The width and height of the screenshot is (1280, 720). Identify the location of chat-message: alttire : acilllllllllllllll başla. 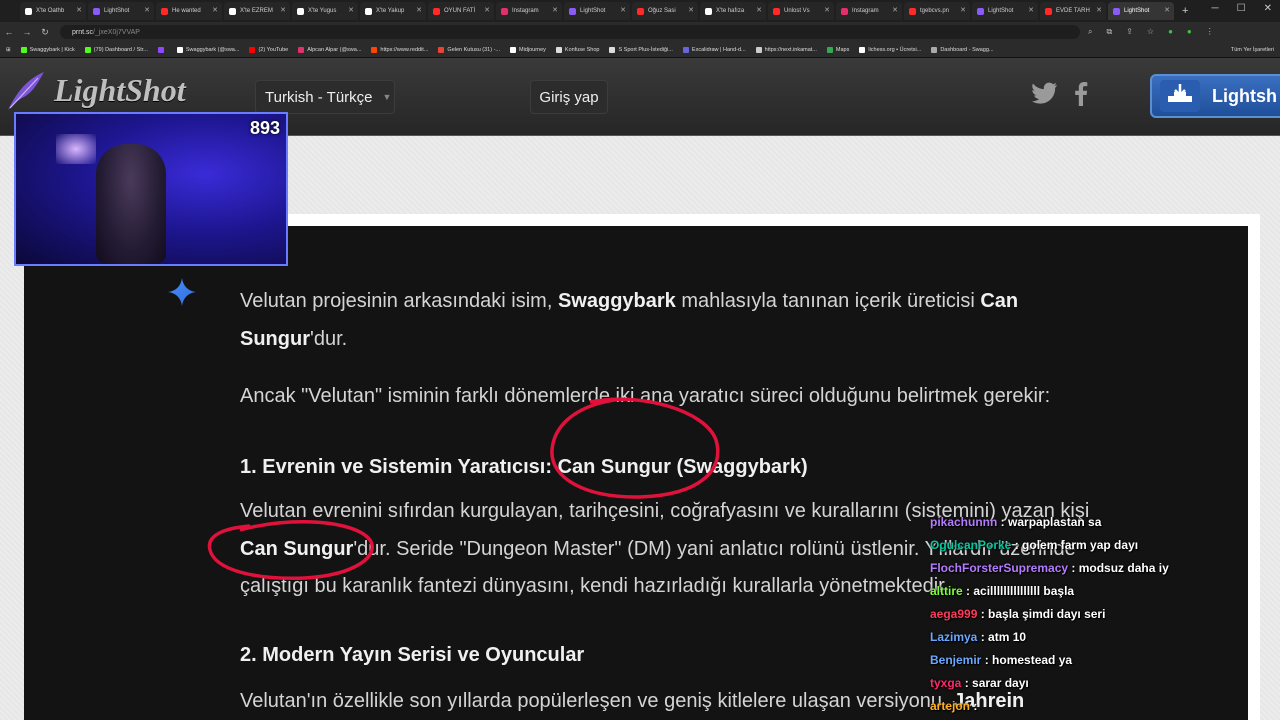
(1002, 591).